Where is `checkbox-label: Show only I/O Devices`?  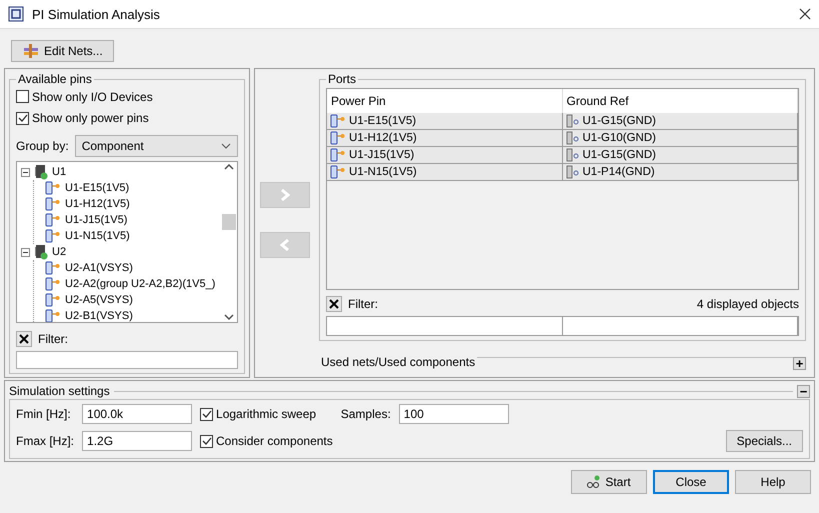
checkbox-label: Show only I/O Devices is located at coordinates (92, 97).